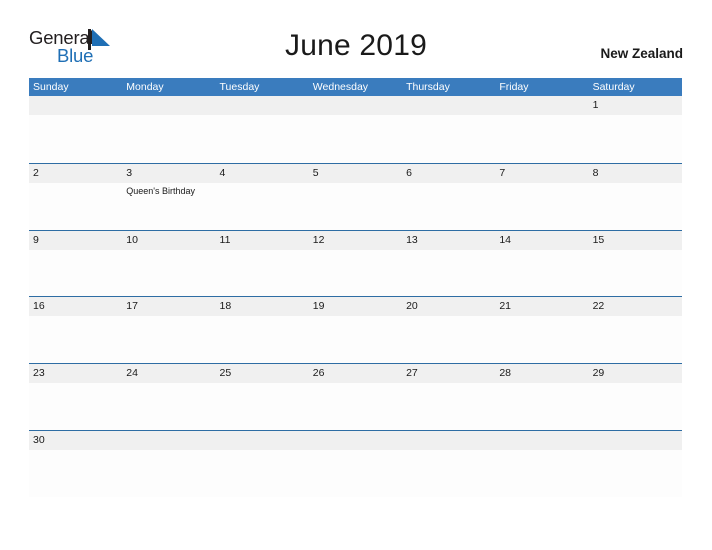  What do you see at coordinates (635, 129) in the screenshot?
I see `day-cell: 1` at bounding box center [635, 129].